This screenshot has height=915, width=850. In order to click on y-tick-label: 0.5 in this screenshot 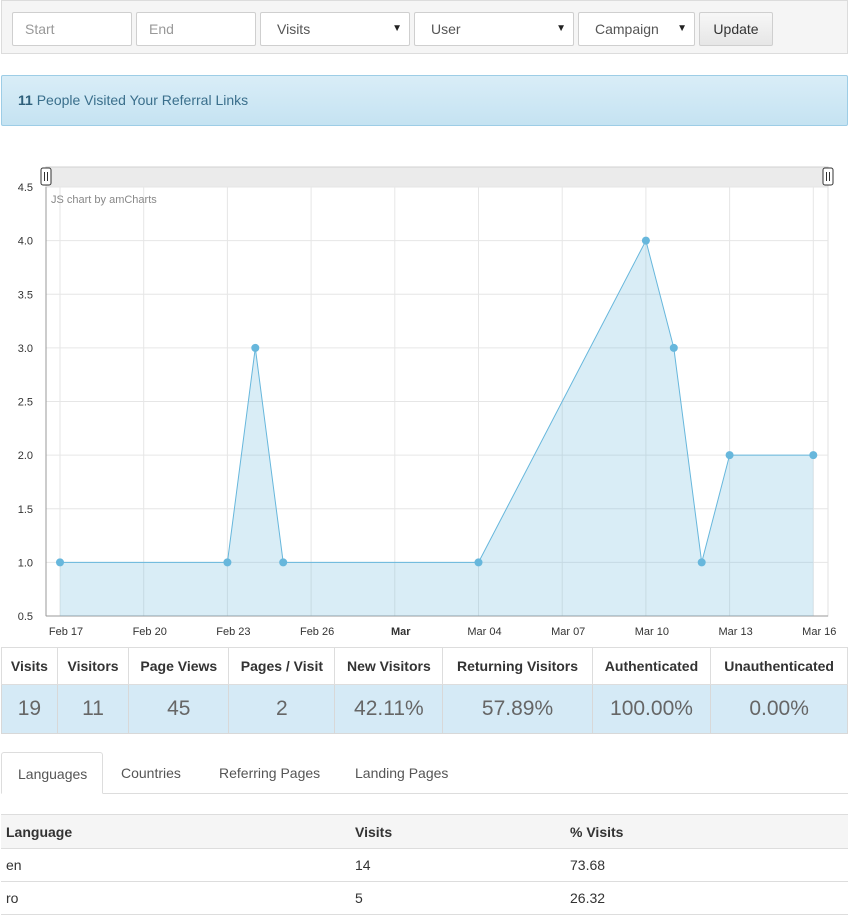, I will do `click(25, 617)`.